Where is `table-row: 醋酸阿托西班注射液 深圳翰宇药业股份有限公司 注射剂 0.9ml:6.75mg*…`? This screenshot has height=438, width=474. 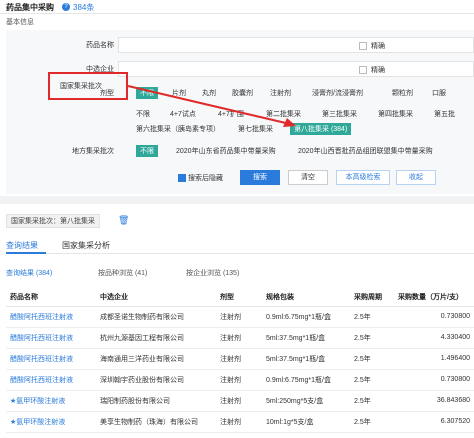
table-row: 醋酸阿托西班注射液 深圳翰宇药业股份有限公司 注射剂 0.9ml:6.75mg*… is located at coordinates (240, 380).